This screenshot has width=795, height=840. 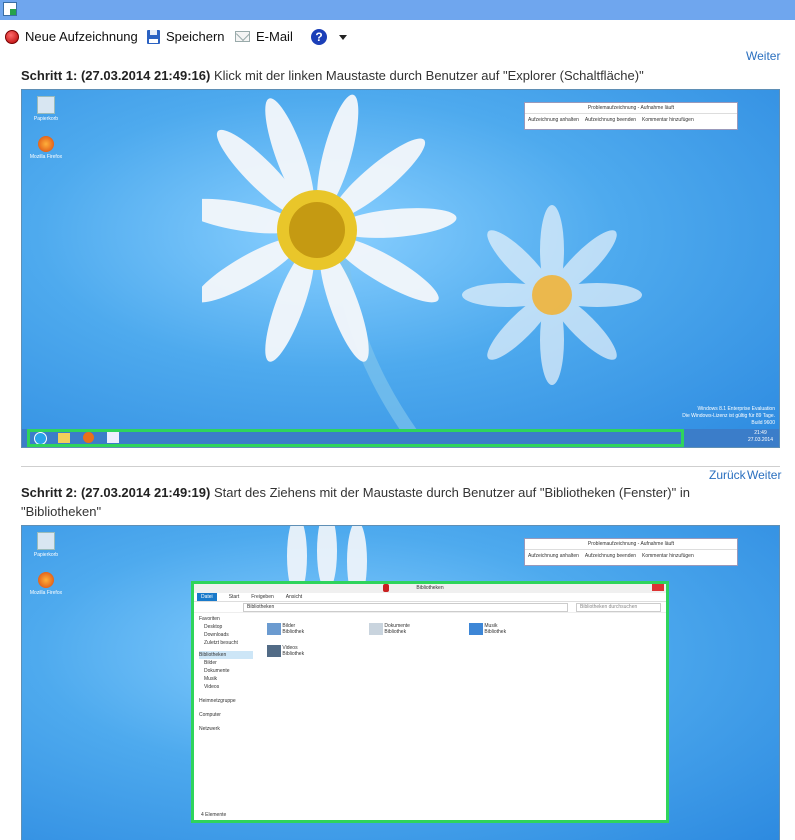 I want to click on email-button: E-Mail, so click(x=264, y=36).